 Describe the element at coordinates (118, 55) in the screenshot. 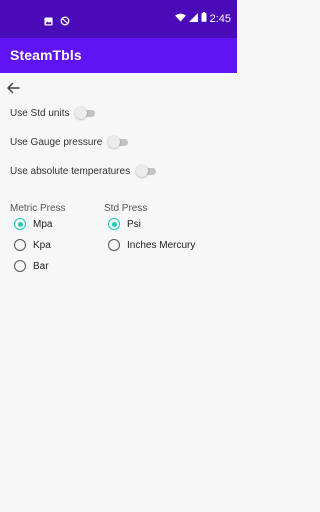

I see `app-bar: SteamTbls` at that location.